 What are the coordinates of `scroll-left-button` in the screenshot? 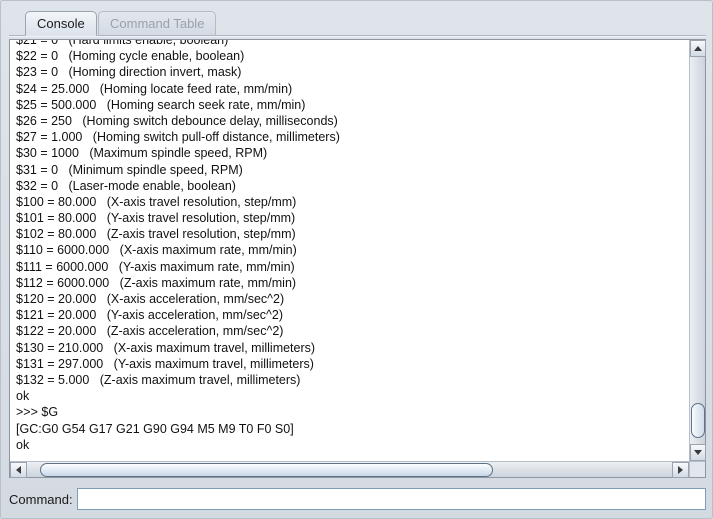 It's located at (18, 470).